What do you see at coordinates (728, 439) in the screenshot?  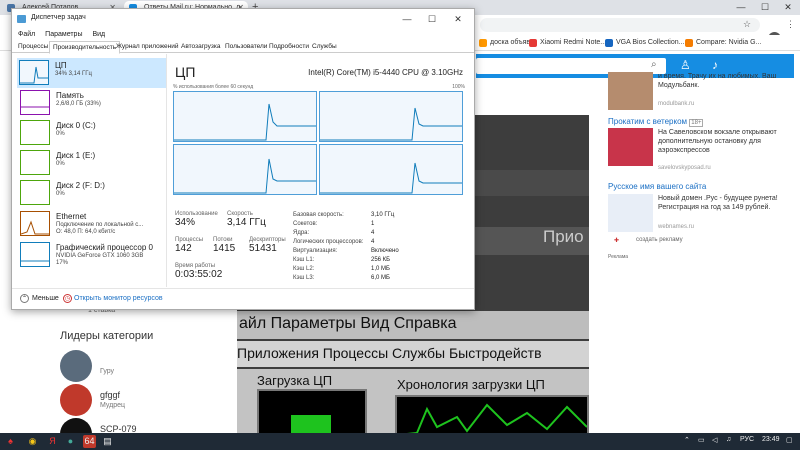 I see `speaker-icon: ♫` at bounding box center [728, 439].